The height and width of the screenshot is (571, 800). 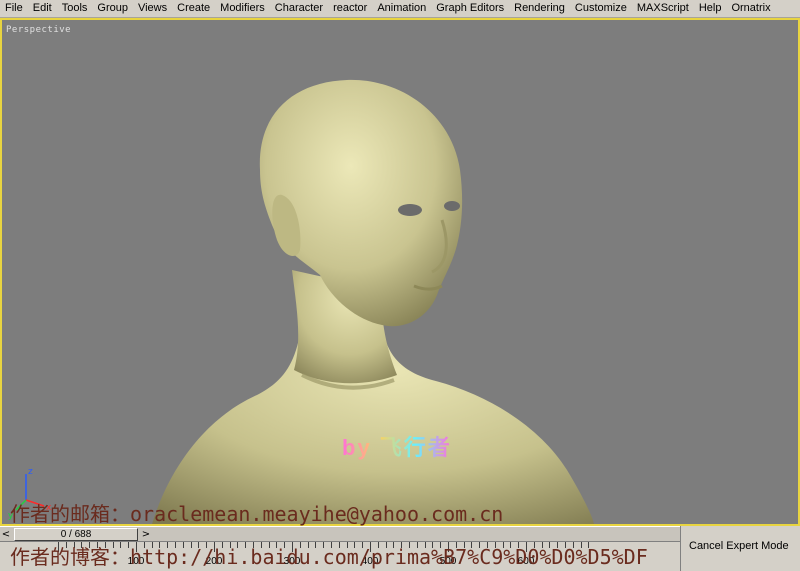 What do you see at coordinates (663, 8) in the screenshot?
I see `menu-item-maxscript: MAXScript` at bounding box center [663, 8].